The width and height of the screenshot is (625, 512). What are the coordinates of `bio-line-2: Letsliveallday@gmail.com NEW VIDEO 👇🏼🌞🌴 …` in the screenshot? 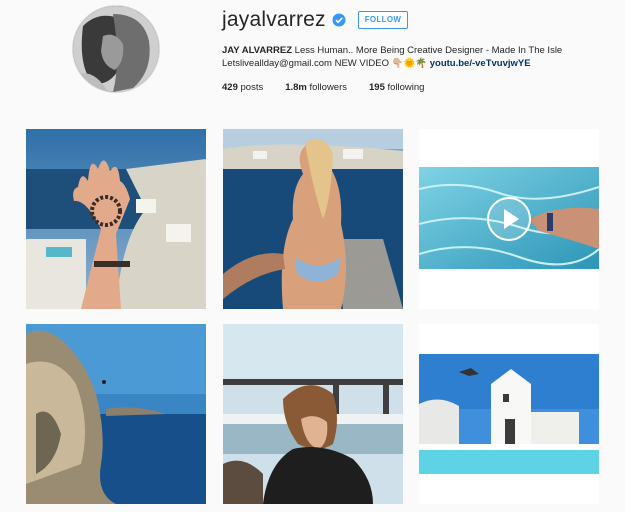 It's located at (422, 63).